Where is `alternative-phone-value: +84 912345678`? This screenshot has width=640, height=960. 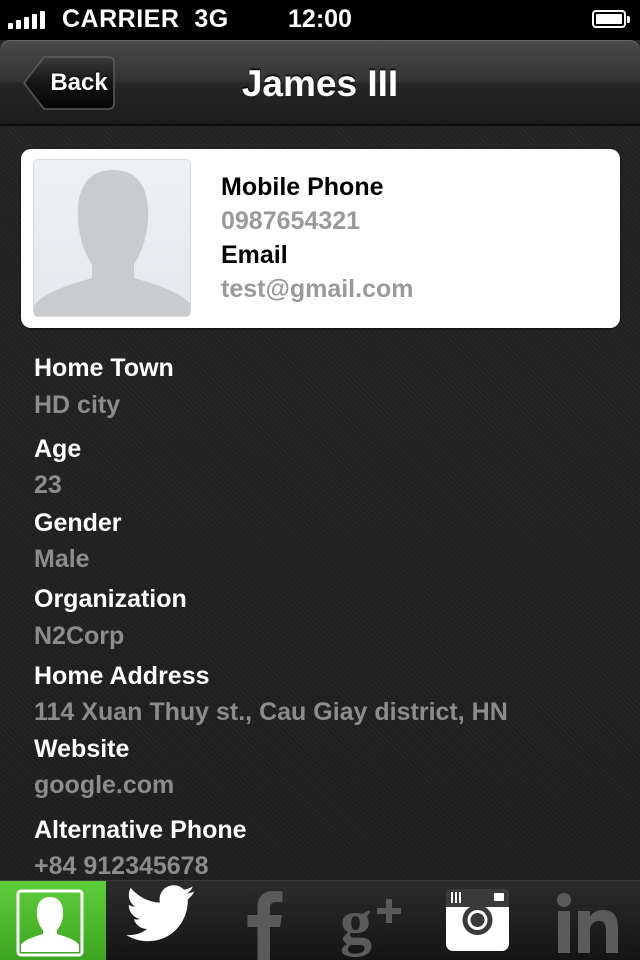
alternative-phone-value: +84 912345678 is located at coordinates (121, 866).